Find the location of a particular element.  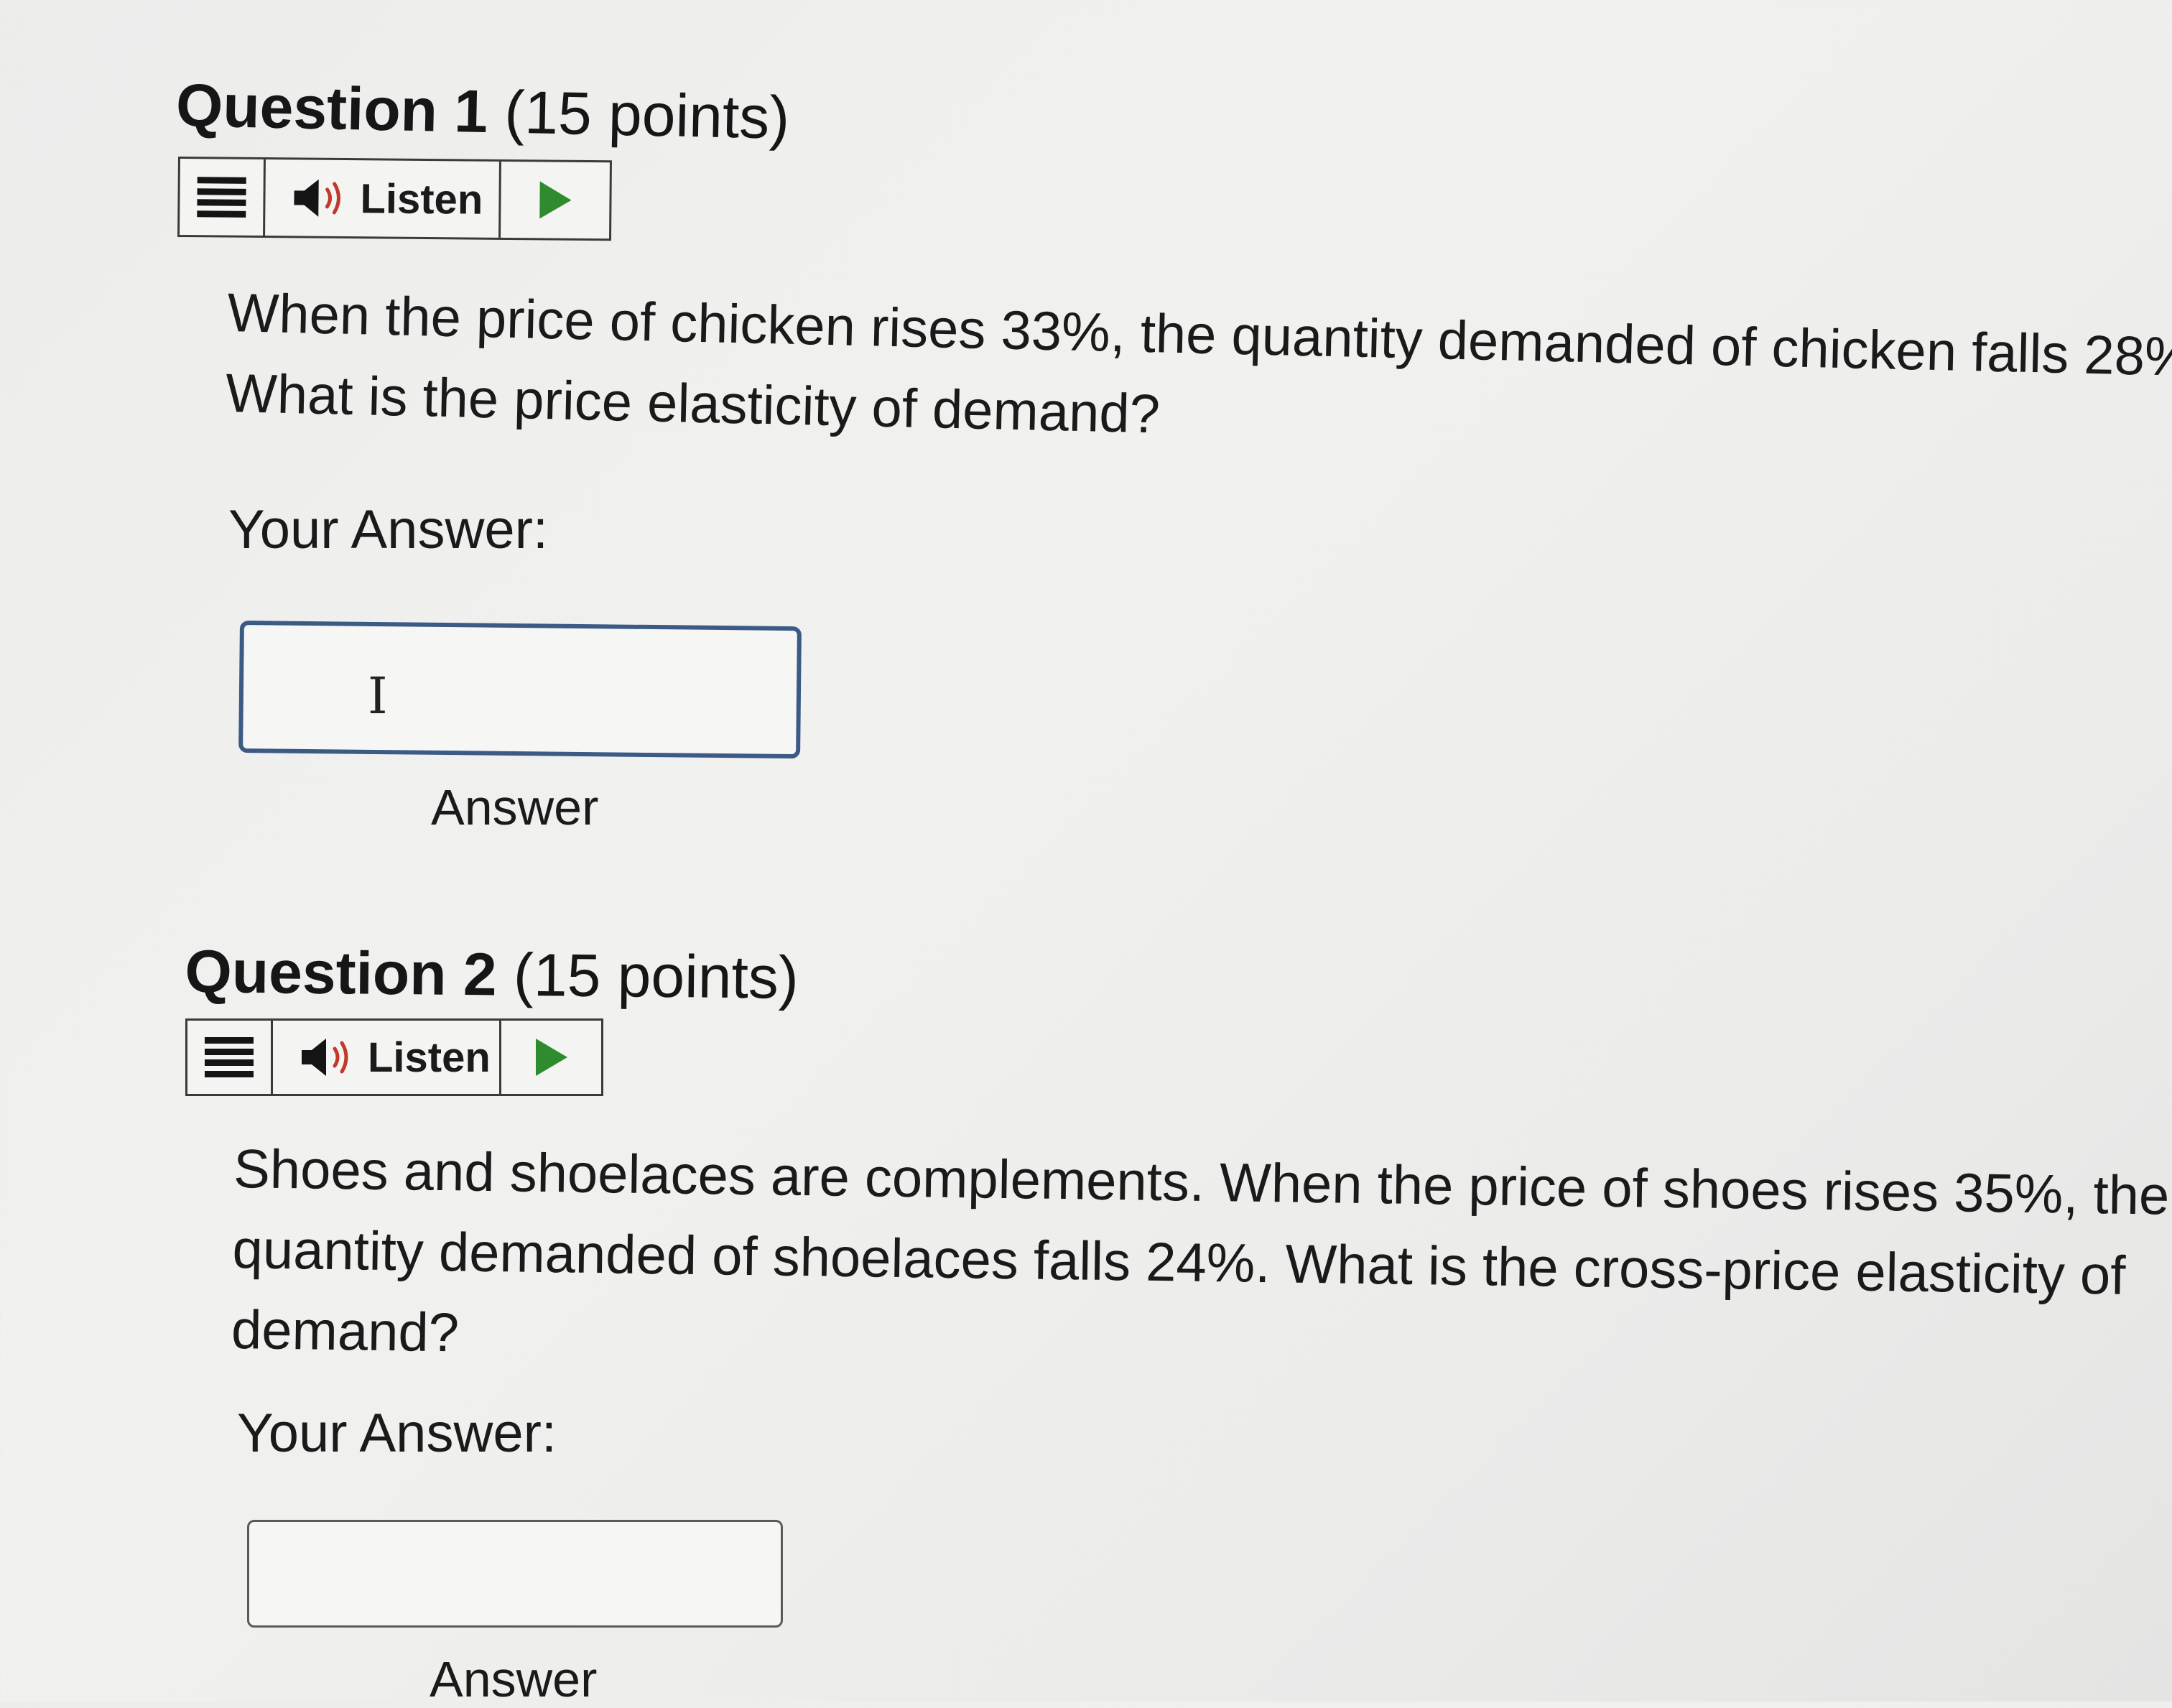

question-1-number: Question 1 is located at coordinates (332, 109).